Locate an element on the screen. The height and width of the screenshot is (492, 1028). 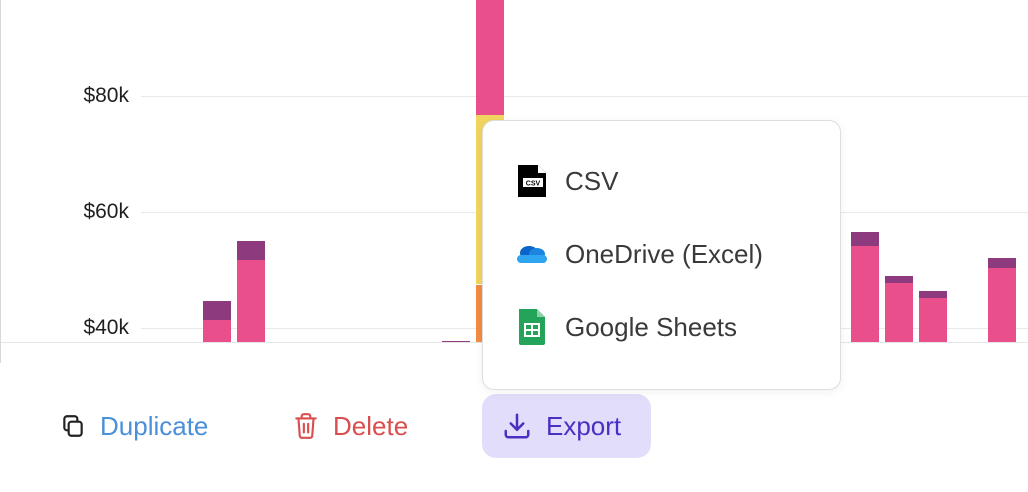
y-tick-label: $40k is located at coordinates (106, 327).